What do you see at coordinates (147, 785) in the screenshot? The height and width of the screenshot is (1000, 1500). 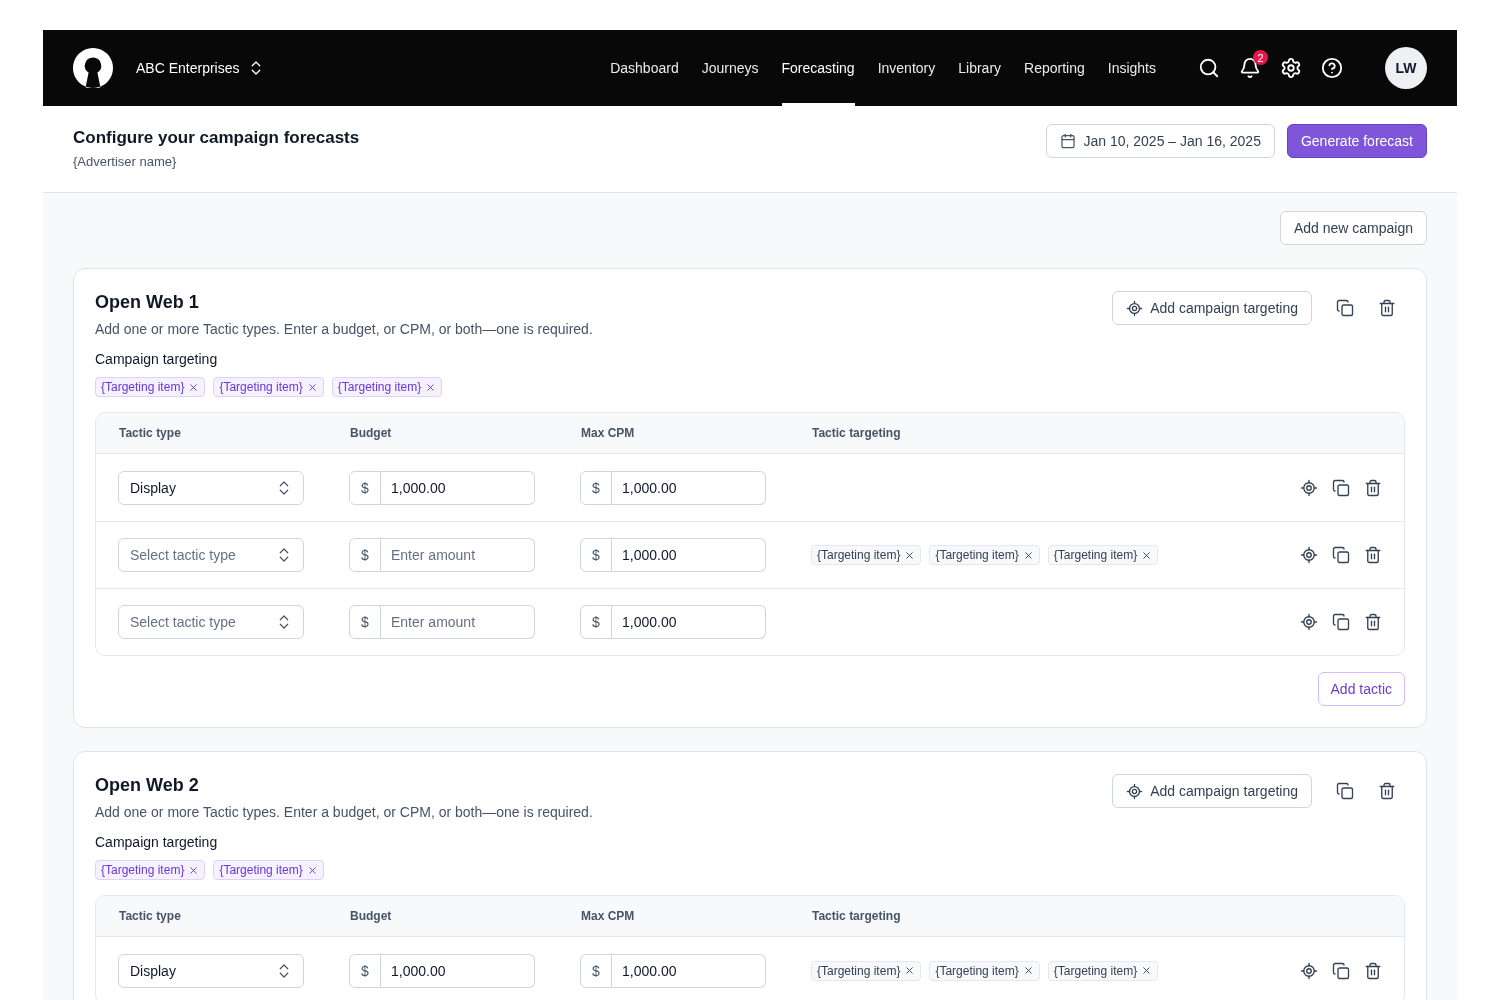 I see `campaign-title: Open Web 2` at bounding box center [147, 785].